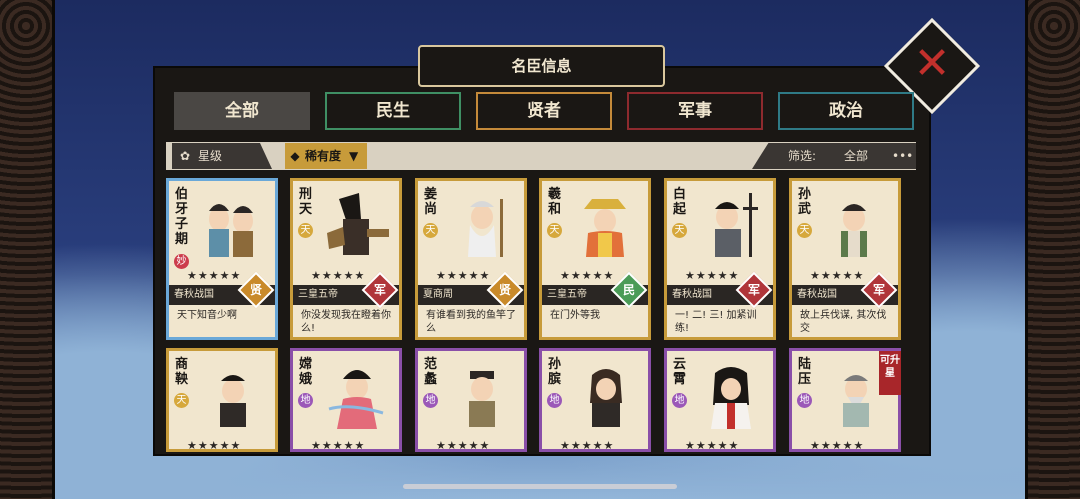 This screenshot has height=499, width=1080. Describe the element at coordinates (471, 259) in the screenshot. I see `minister-card: 姜尚 天 ★★★★★ 夏商周 贤 有谁看到我的鱼竿了么` at that location.